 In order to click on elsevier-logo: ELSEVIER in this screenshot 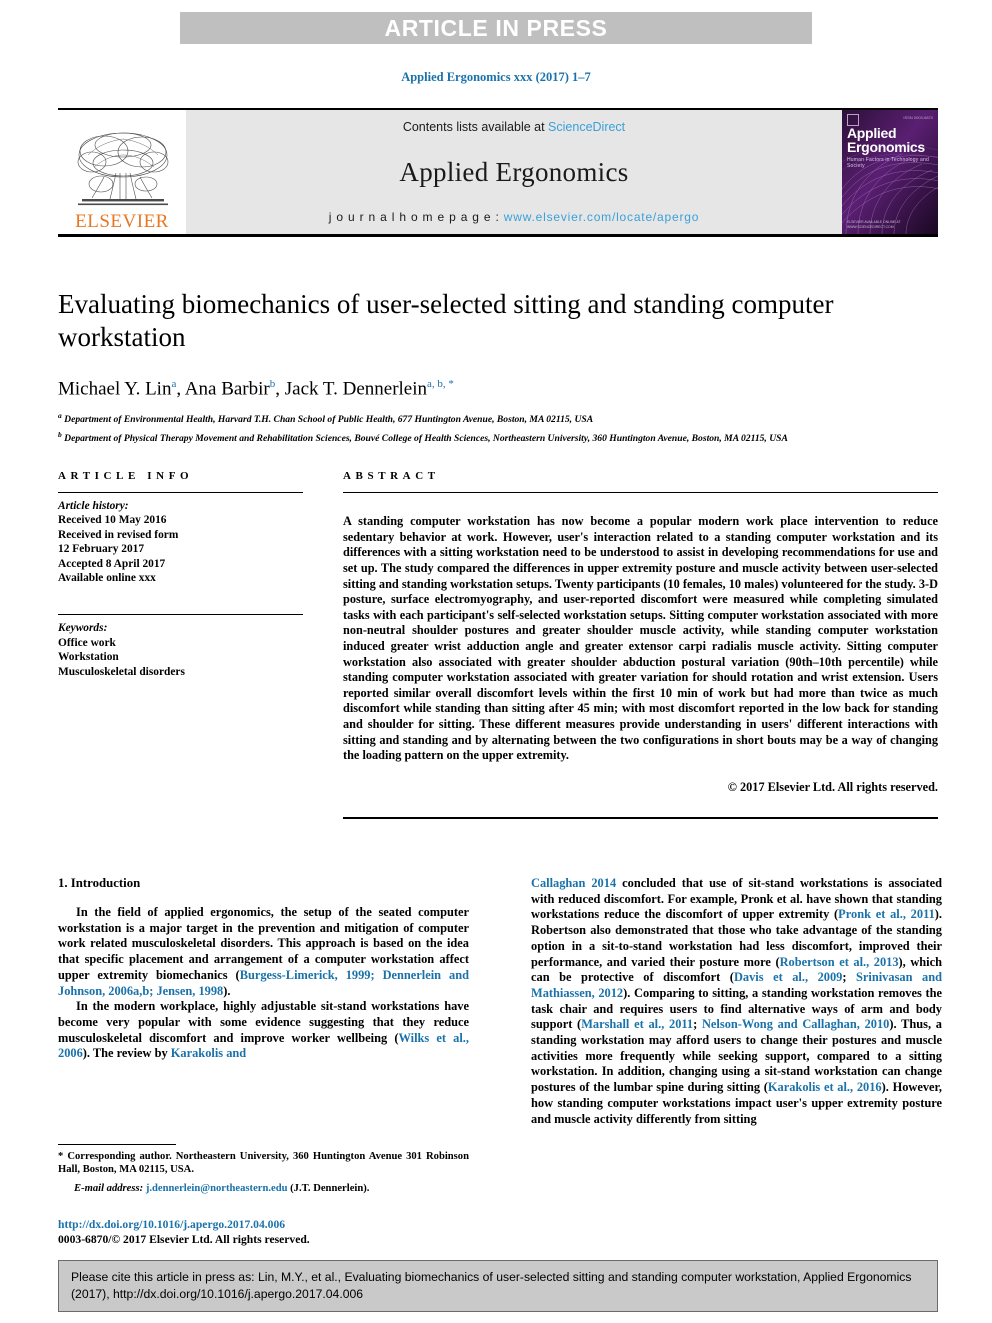, I will do `click(122, 172)`.